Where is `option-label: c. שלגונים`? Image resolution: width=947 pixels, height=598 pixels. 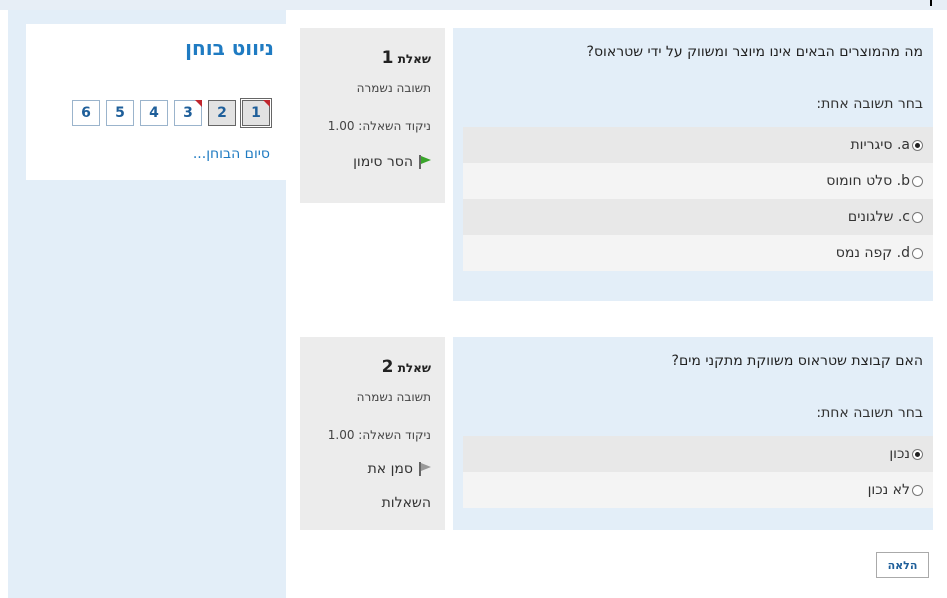 option-label: c. שלגונים is located at coordinates (878, 217).